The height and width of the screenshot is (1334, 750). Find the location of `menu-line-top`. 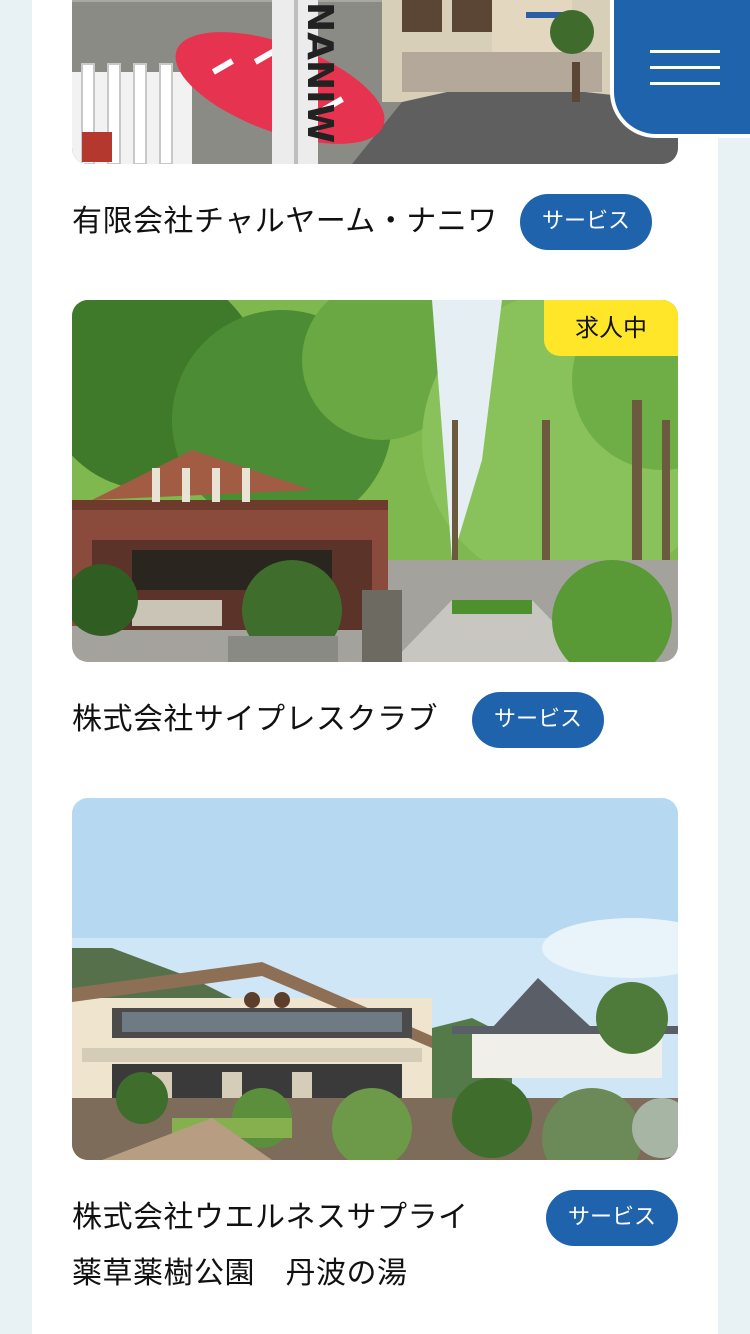

menu-line-top is located at coordinates (685, 51).